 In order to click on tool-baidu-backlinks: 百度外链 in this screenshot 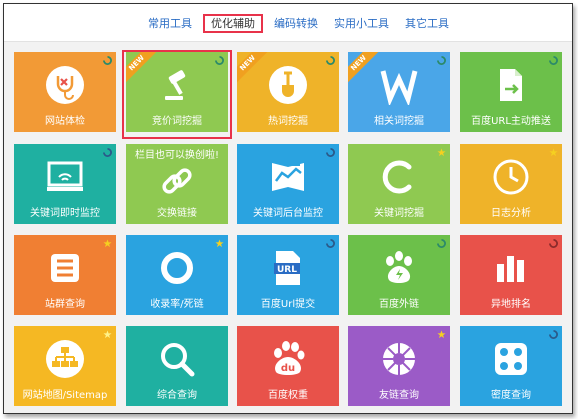, I will do `click(399, 275)`.